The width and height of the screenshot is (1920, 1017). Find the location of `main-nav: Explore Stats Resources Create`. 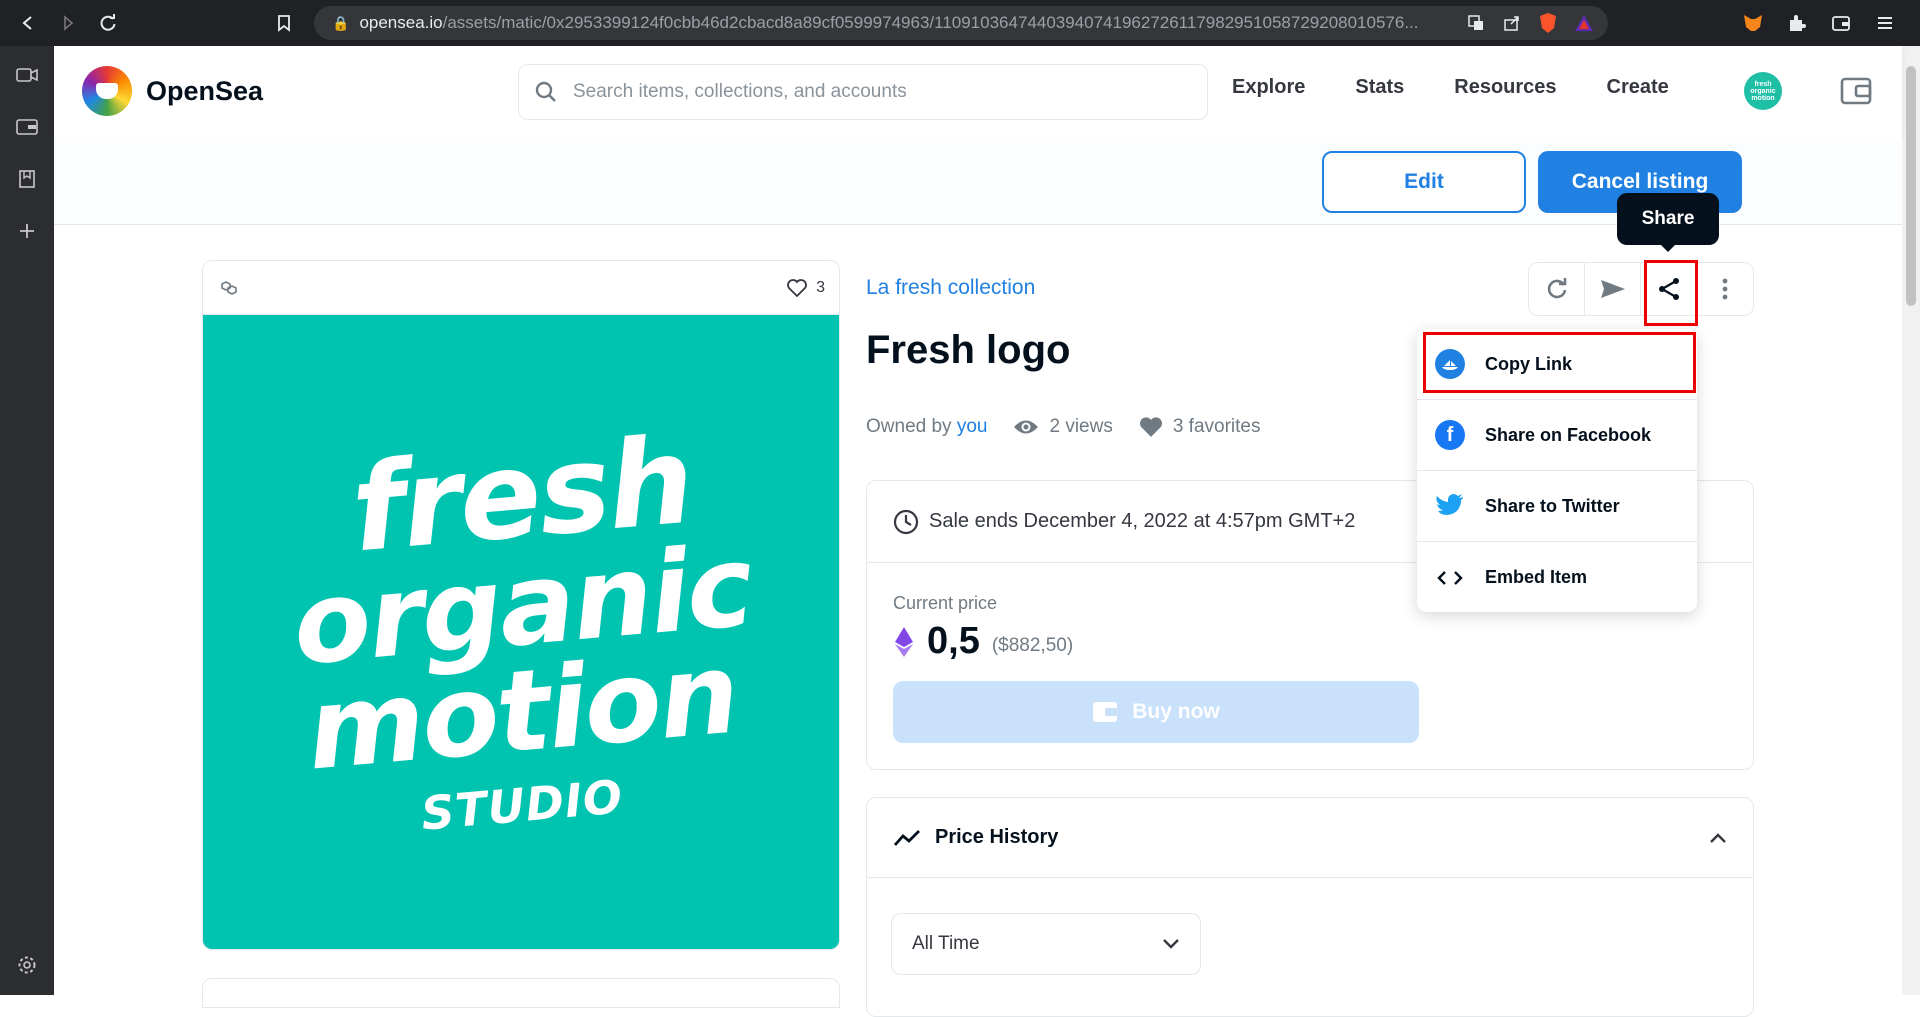

main-nav: Explore Stats Resources Create is located at coordinates (1450, 87).